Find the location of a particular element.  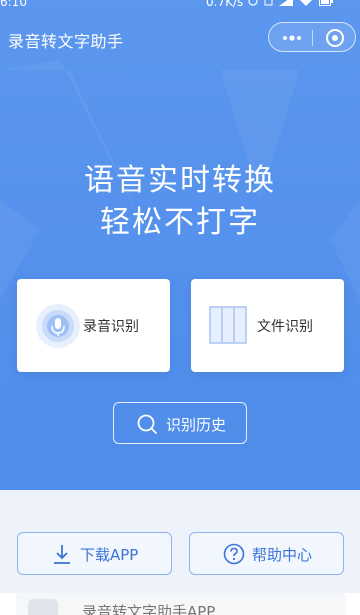

sim-icon is located at coordinates (268, 4).